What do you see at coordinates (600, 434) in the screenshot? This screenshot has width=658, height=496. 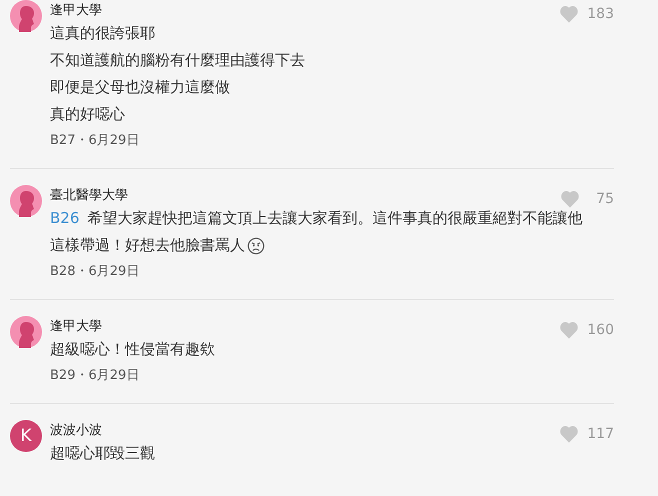 I see `like-count: 117` at bounding box center [600, 434].